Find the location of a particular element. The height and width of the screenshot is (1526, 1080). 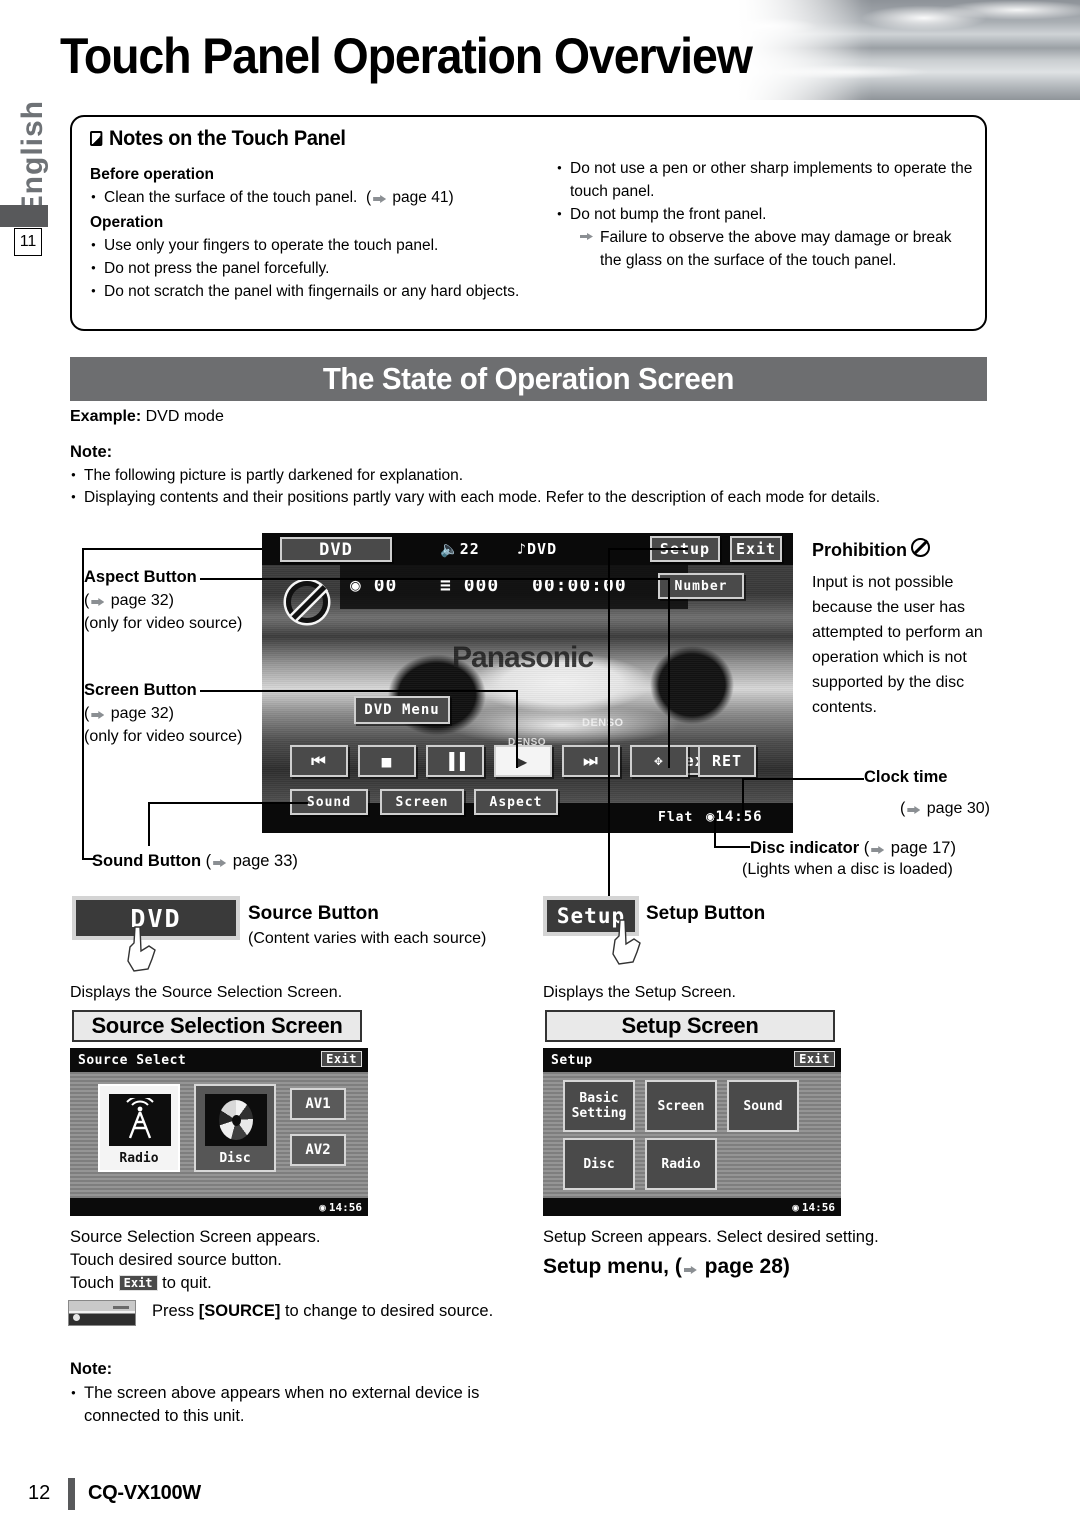

aspect-callout-page: ( page 32) is located at coordinates (129, 600).